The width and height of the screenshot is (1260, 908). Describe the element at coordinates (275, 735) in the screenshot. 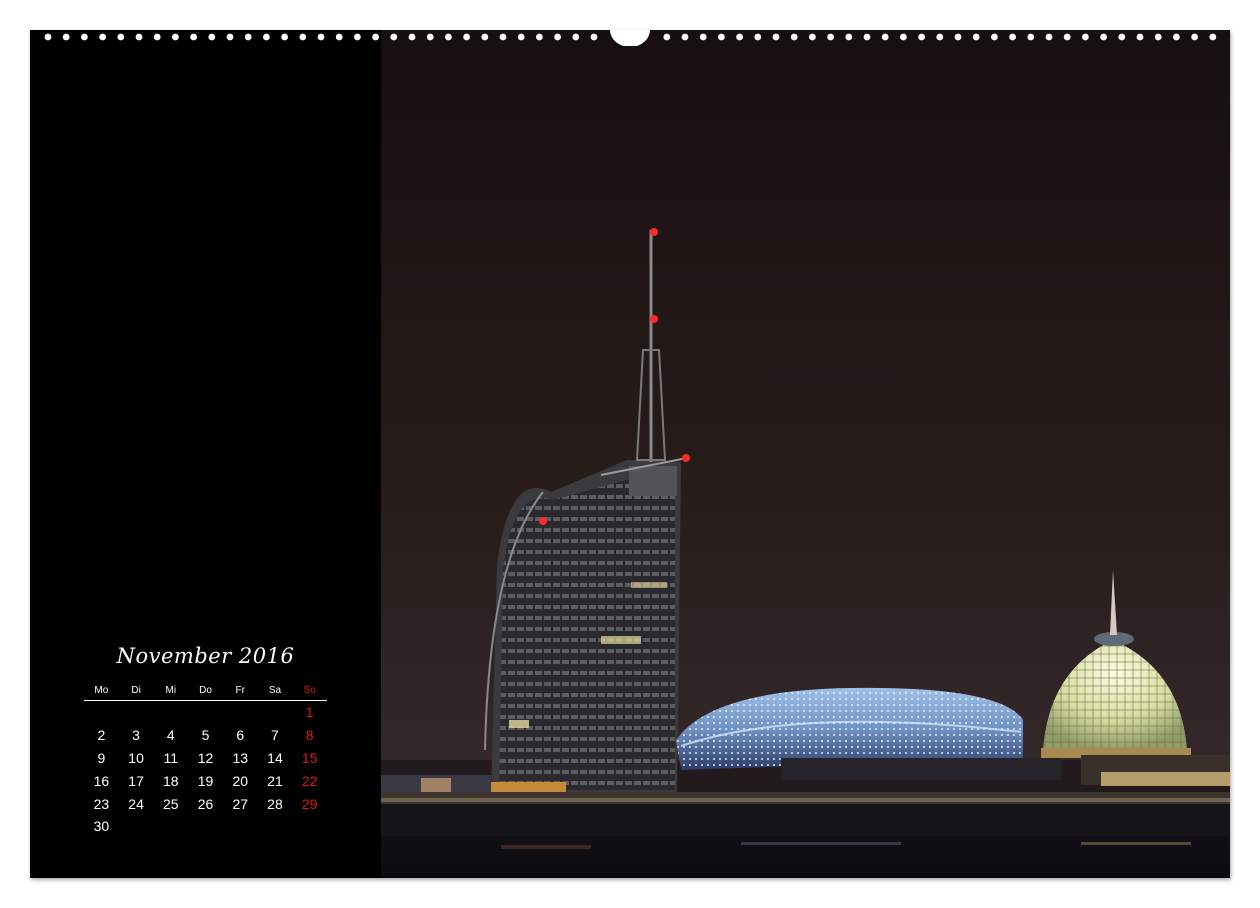

I see `calendar-day: 7` at that location.